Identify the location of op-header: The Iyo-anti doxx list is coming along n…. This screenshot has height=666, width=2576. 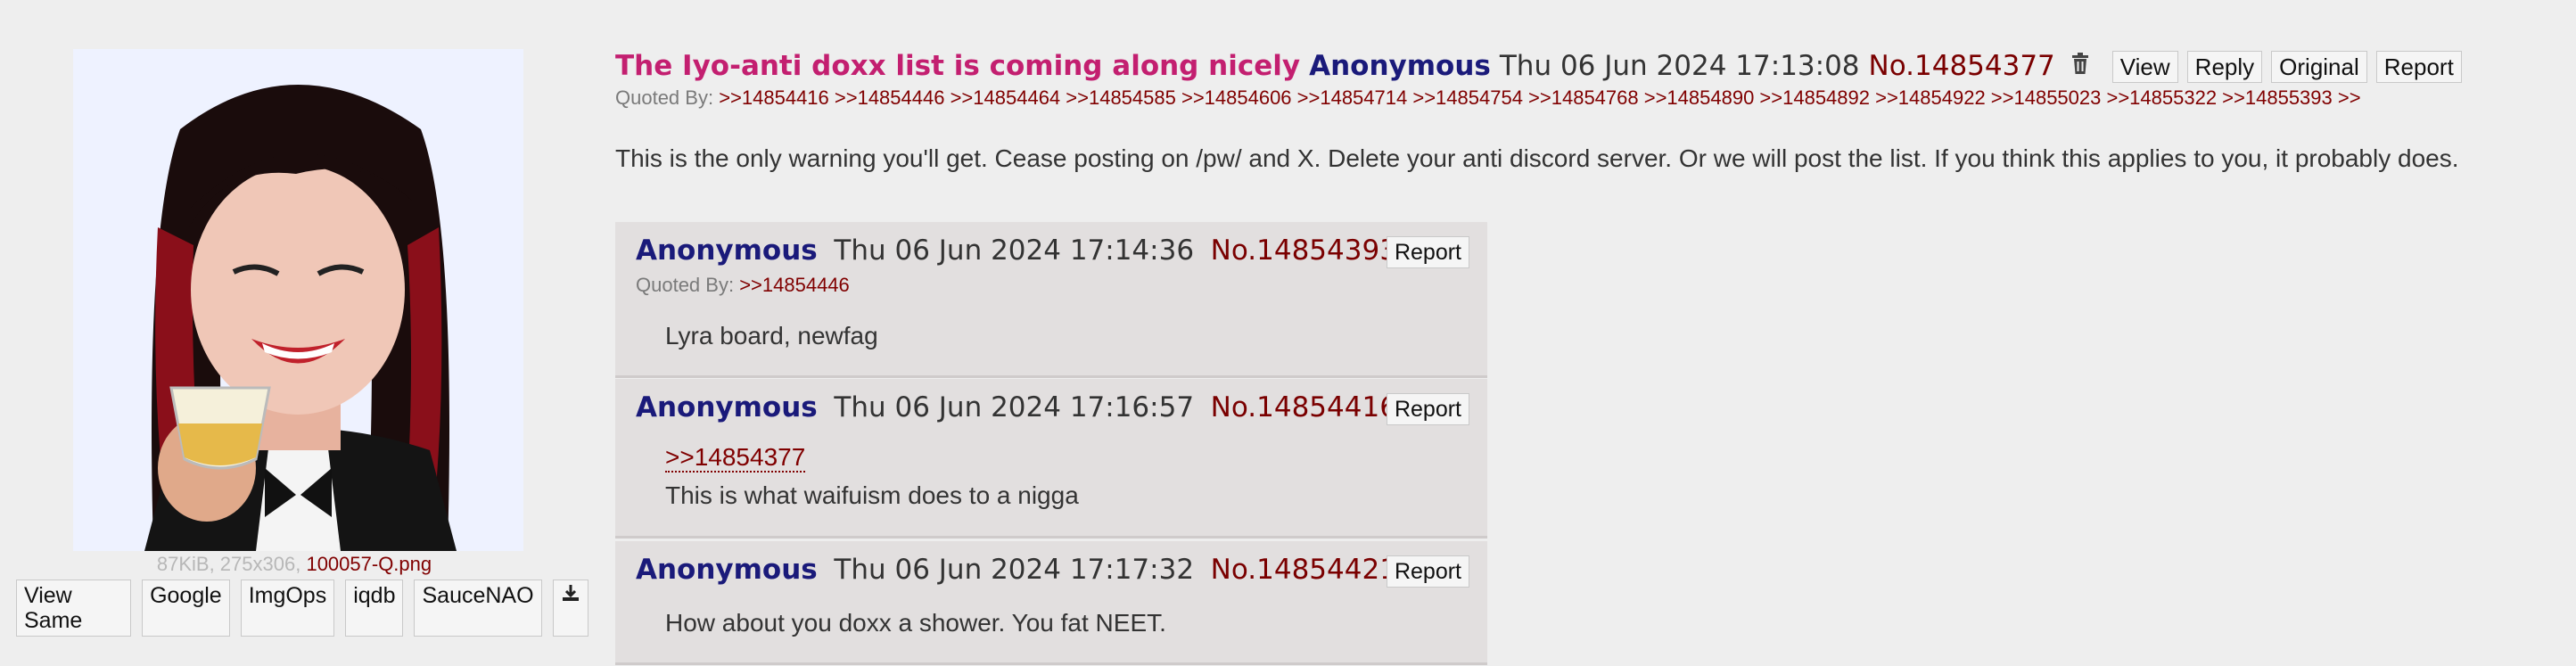
(1595, 66).